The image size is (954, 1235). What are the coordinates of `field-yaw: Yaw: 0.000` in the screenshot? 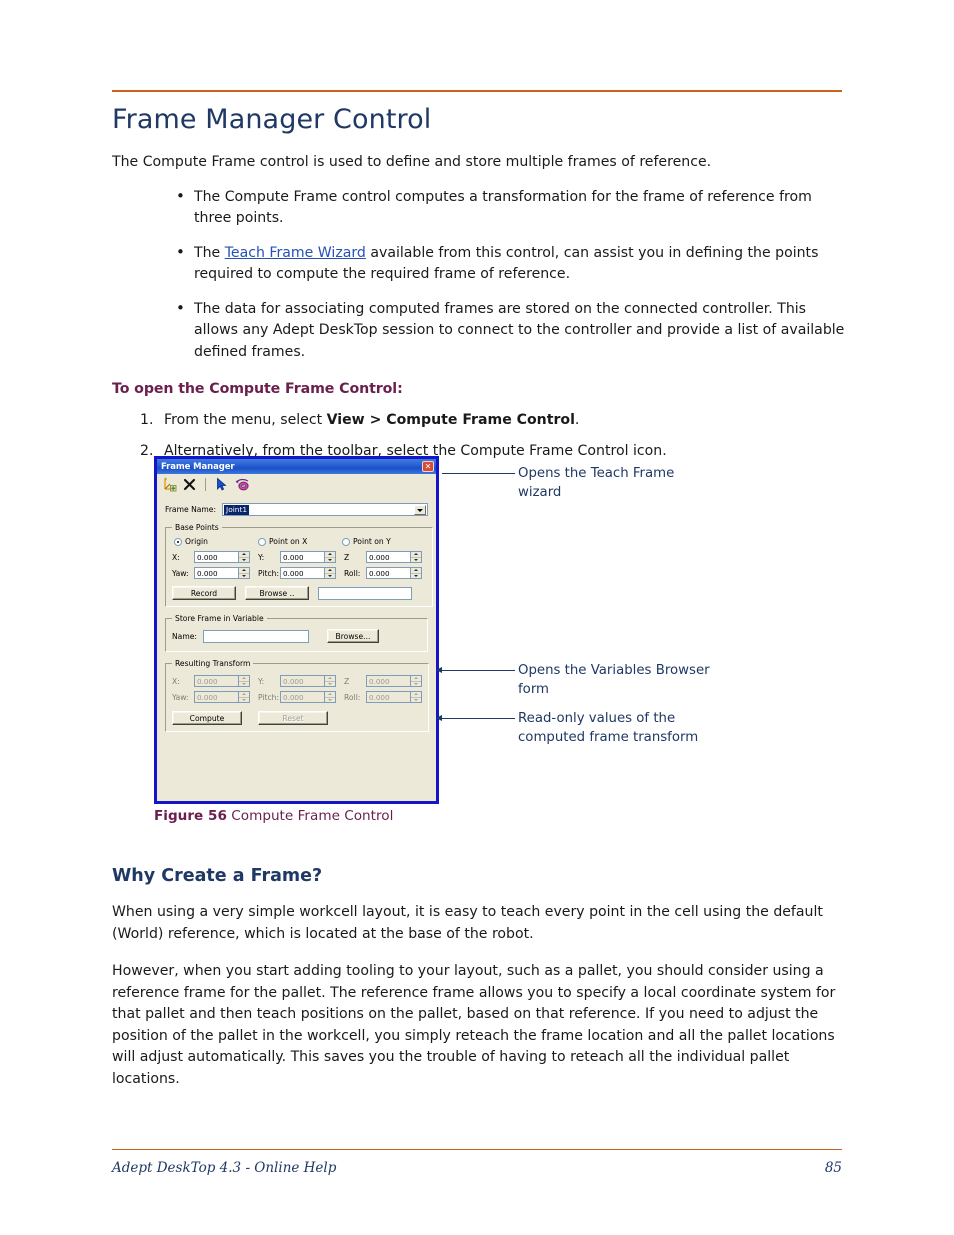 It's located at (211, 573).